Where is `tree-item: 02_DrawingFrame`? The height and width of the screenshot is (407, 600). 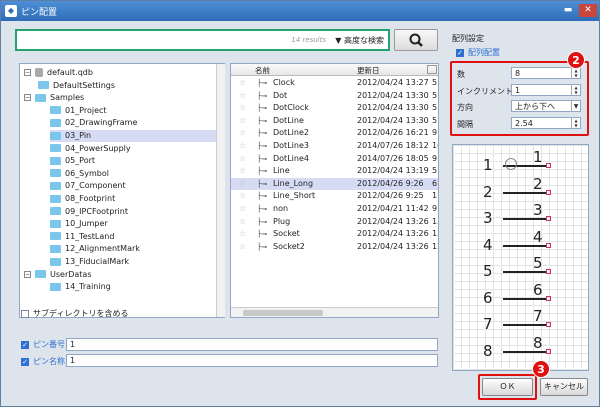
tree-item: 02_DrawingFrame is located at coordinates (133, 123).